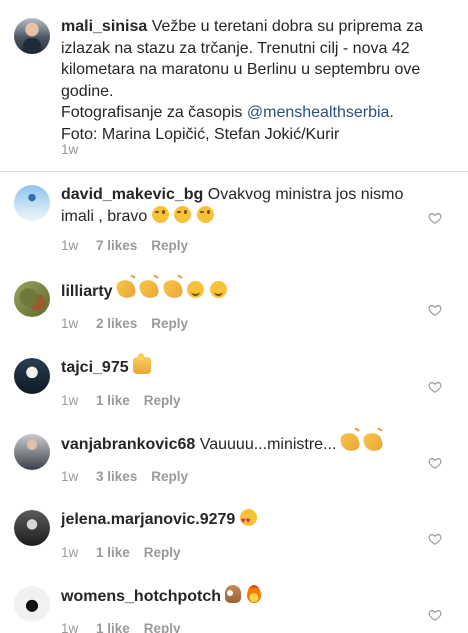 The image size is (468, 633). I want to click on comment-body: lilliarty, so click(239, 290).